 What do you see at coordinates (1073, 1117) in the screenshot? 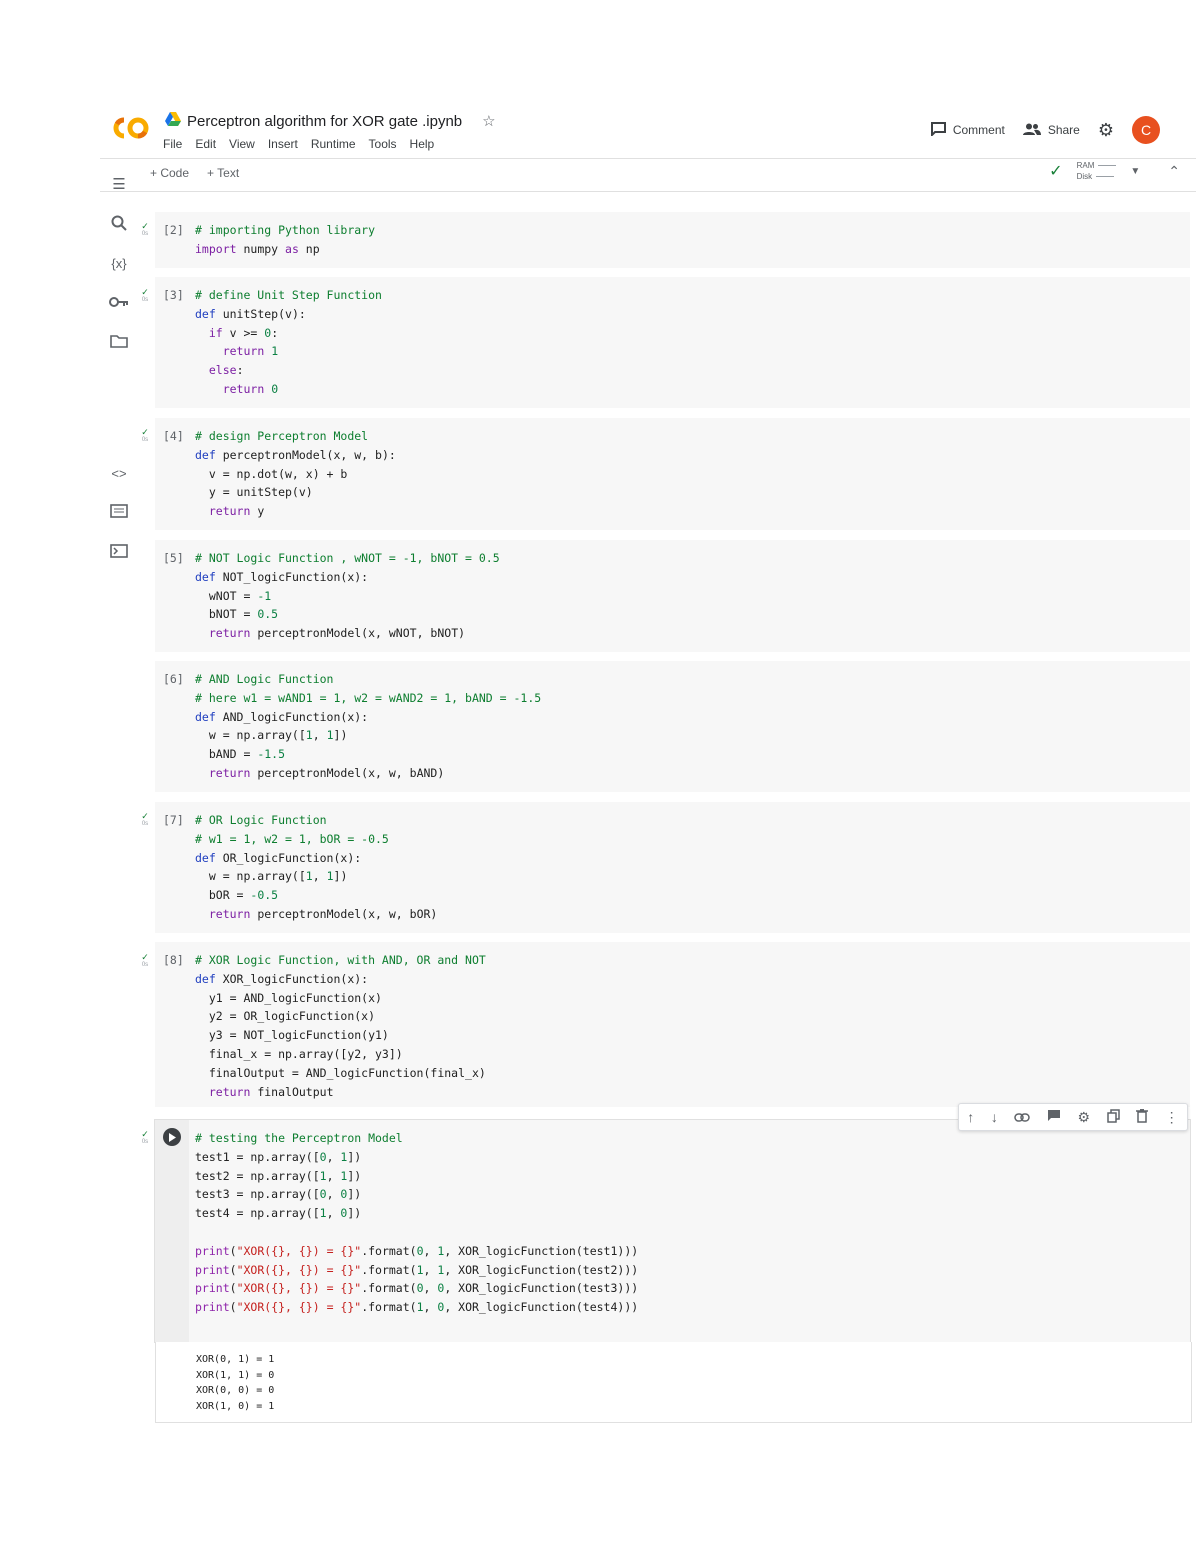
I see `cell-actions-toolbar: ↑ ↓ ⚙ ⋮` at bounding box center [1073, 1117].